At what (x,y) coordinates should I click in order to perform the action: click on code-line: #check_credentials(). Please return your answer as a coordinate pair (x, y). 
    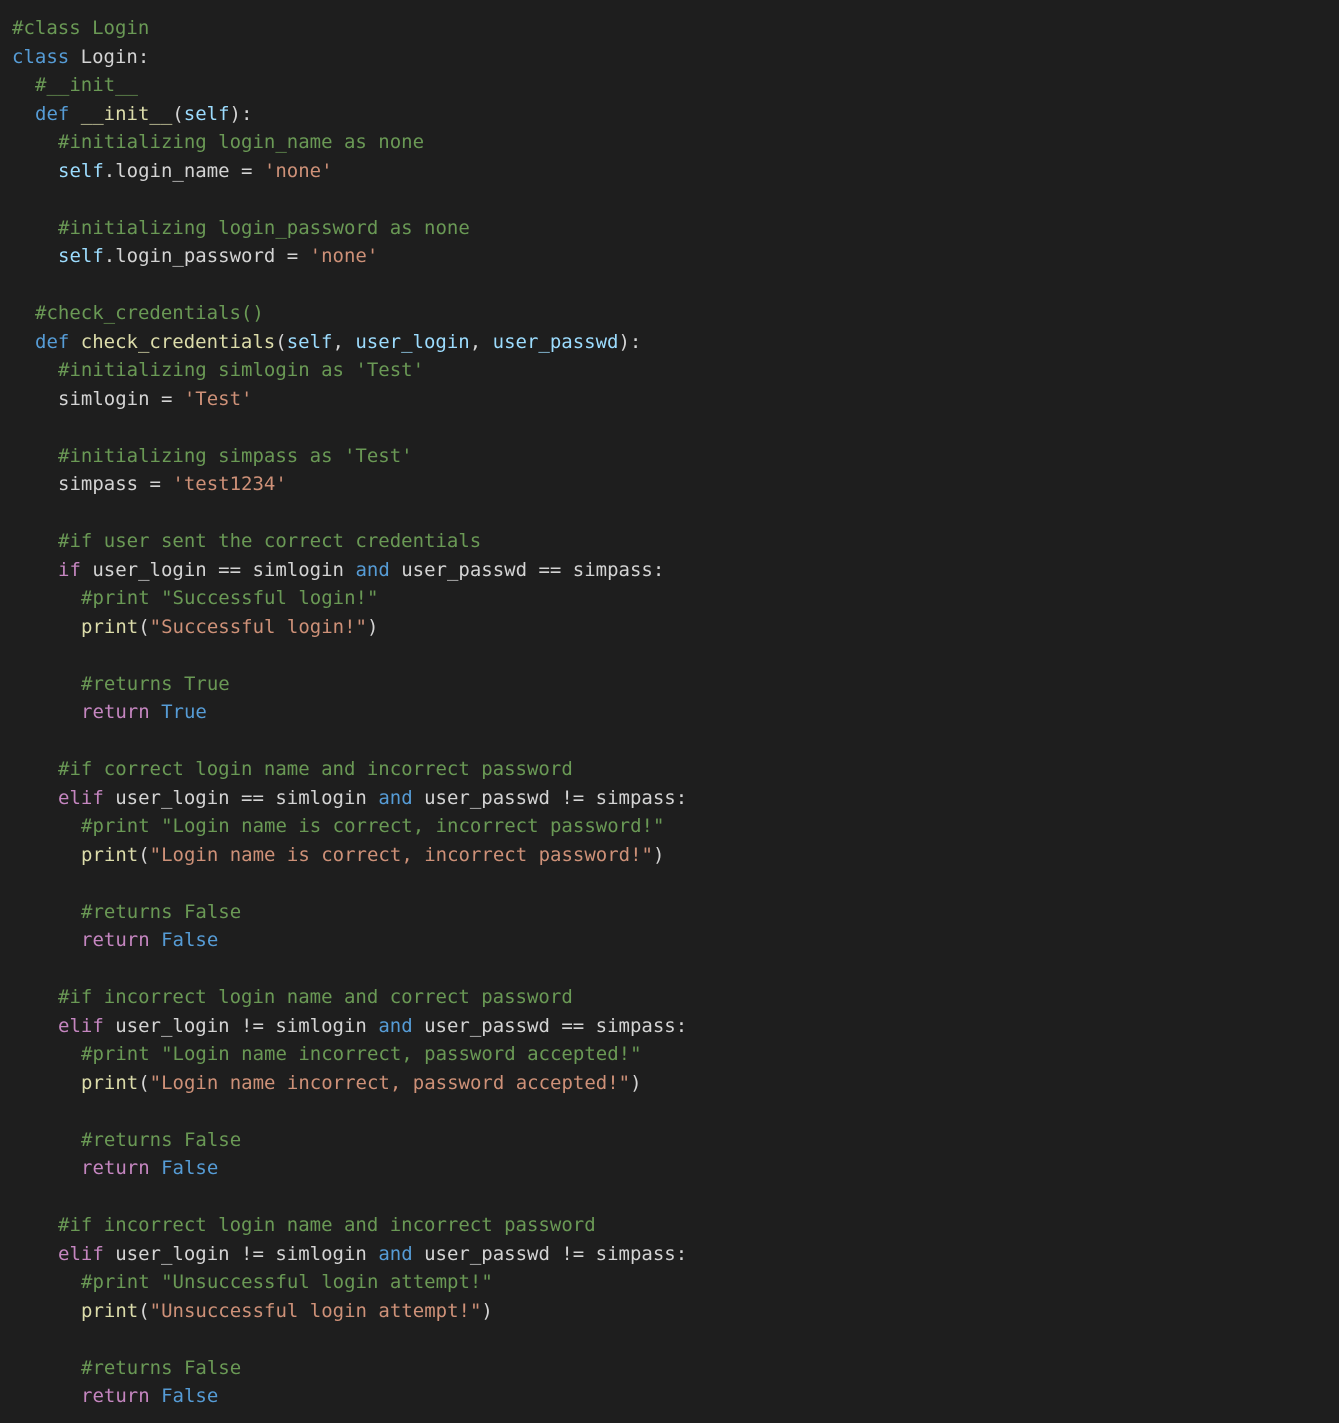
    Looking at the image, I should click on (675, 313).